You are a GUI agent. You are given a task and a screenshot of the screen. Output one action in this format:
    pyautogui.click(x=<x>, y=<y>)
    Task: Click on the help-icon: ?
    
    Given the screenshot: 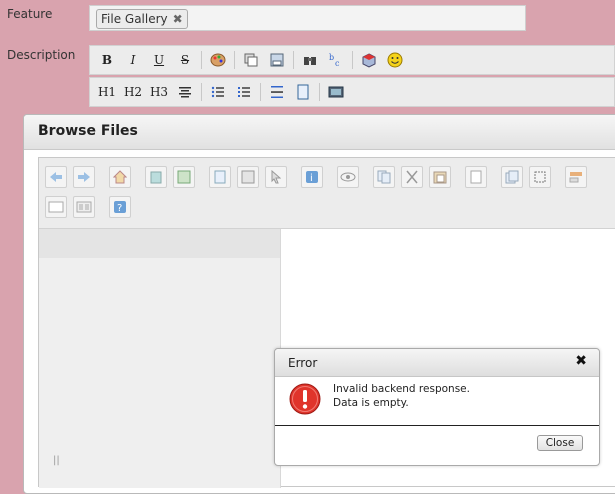 What is the action you would take?
    pyautogui.click(x=120, y=207)
    